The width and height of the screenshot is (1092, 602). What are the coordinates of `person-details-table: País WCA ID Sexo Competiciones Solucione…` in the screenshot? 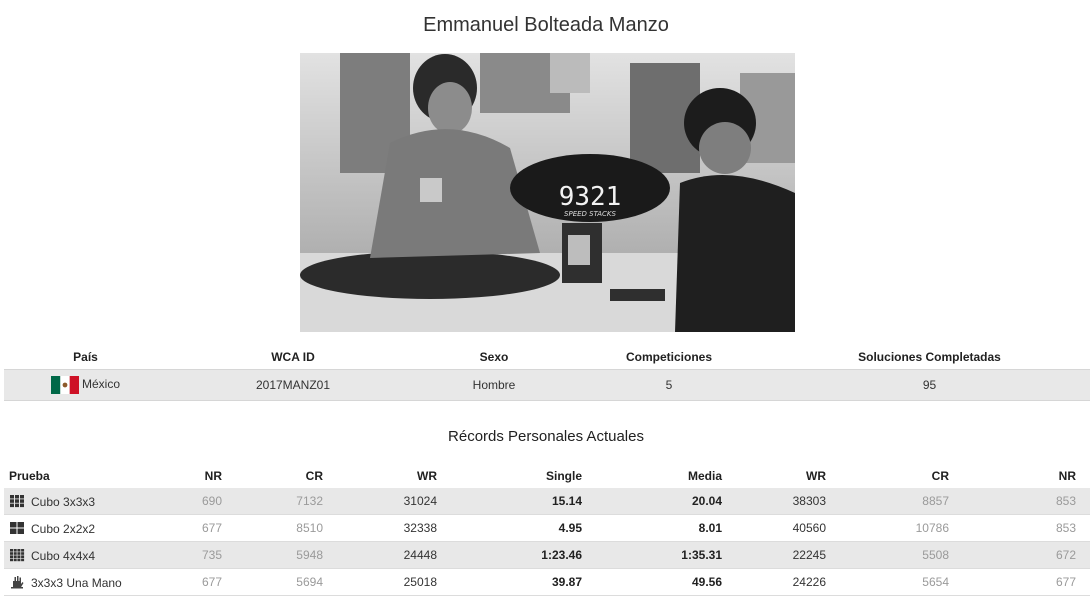 It's located at (547, 373).